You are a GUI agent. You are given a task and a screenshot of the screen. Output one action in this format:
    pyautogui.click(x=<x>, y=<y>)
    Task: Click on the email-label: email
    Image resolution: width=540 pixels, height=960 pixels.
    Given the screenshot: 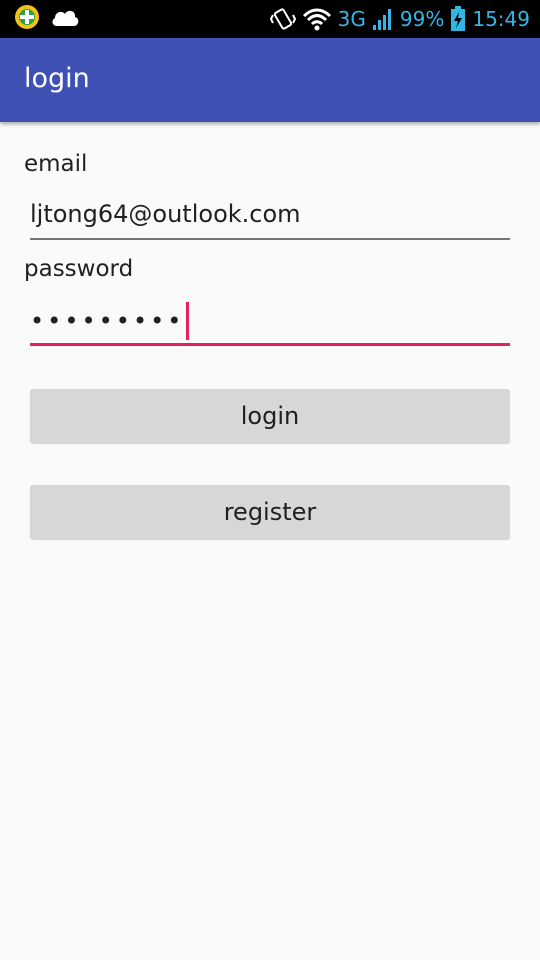 What is the action you would take?
    pyautogui.click(x=56, y=164)
    